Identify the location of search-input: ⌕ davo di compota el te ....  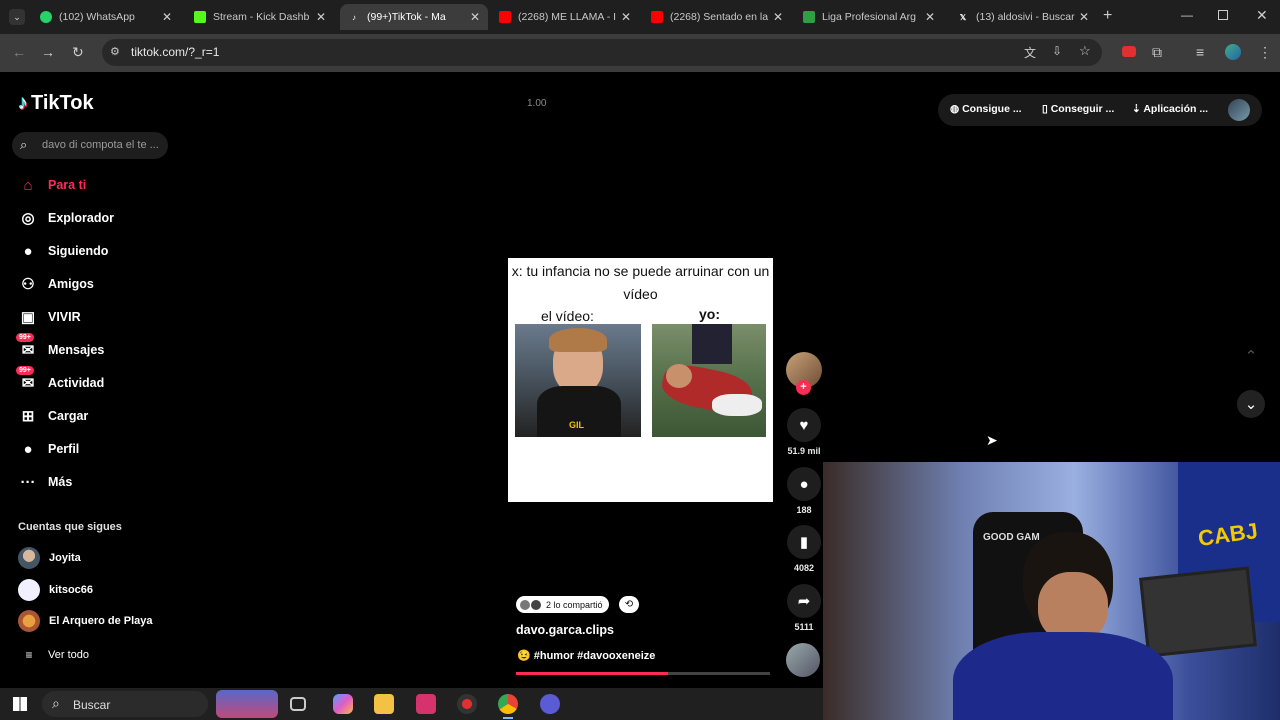
(90, 145).